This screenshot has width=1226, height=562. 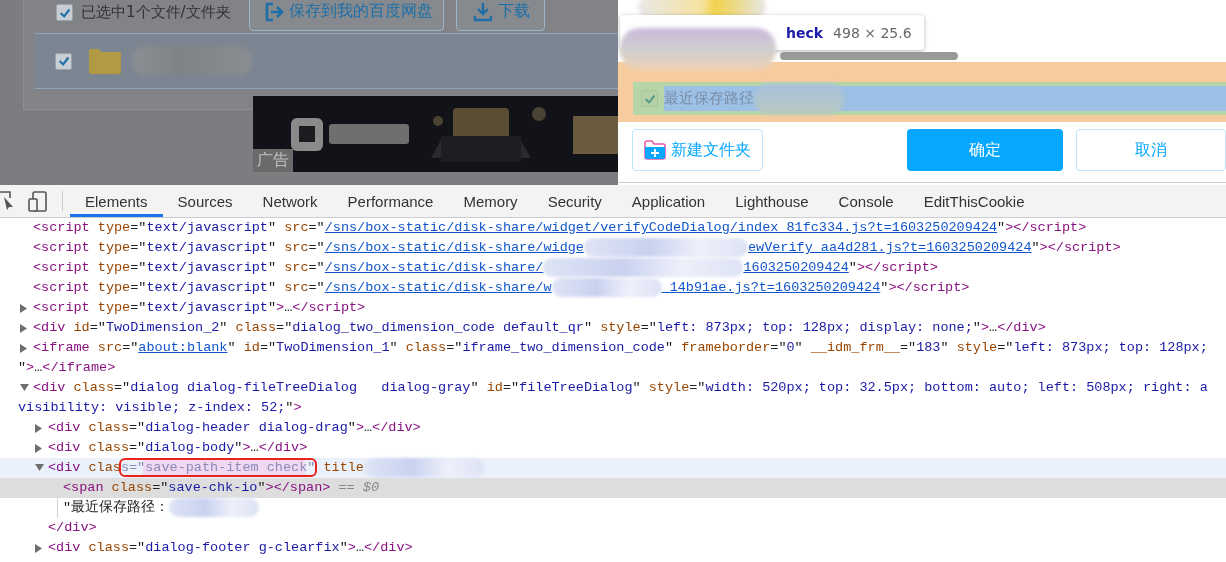 What do you see at coordinates (38, 201) in the screenshot?
I see `device-toggle-icon` at bounding box center [38, 201].